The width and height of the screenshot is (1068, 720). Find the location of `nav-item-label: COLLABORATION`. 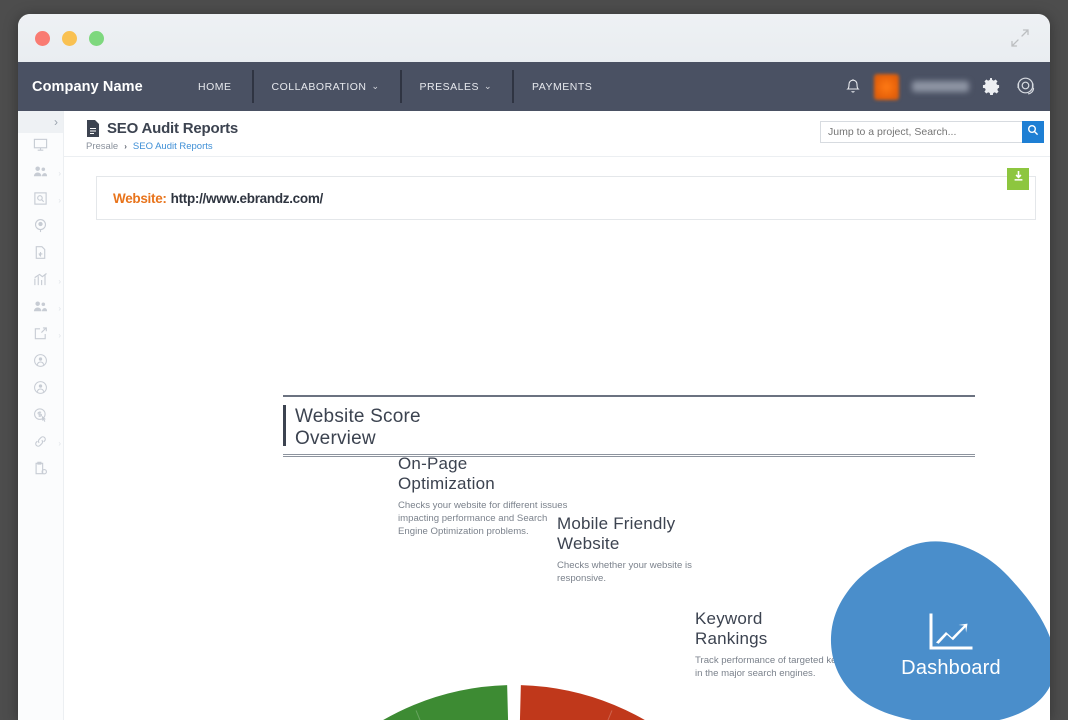

nav-item-label: COLLABORATION is located at coordinates (319, 86).